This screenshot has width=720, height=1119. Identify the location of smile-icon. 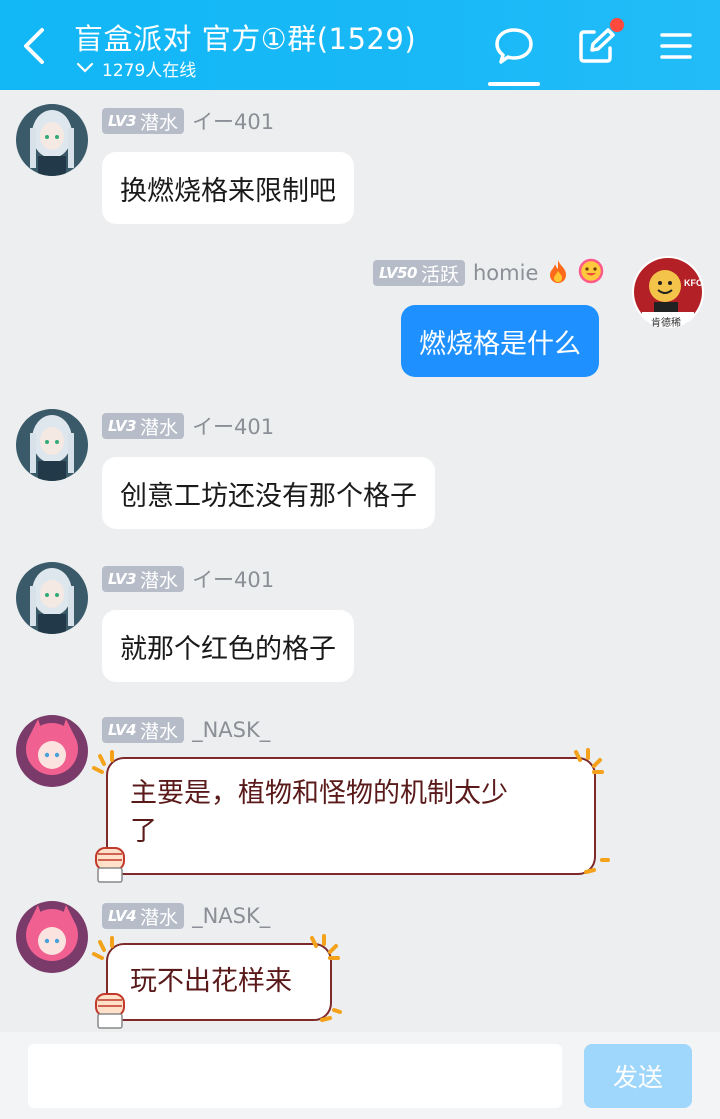
(591, 273).